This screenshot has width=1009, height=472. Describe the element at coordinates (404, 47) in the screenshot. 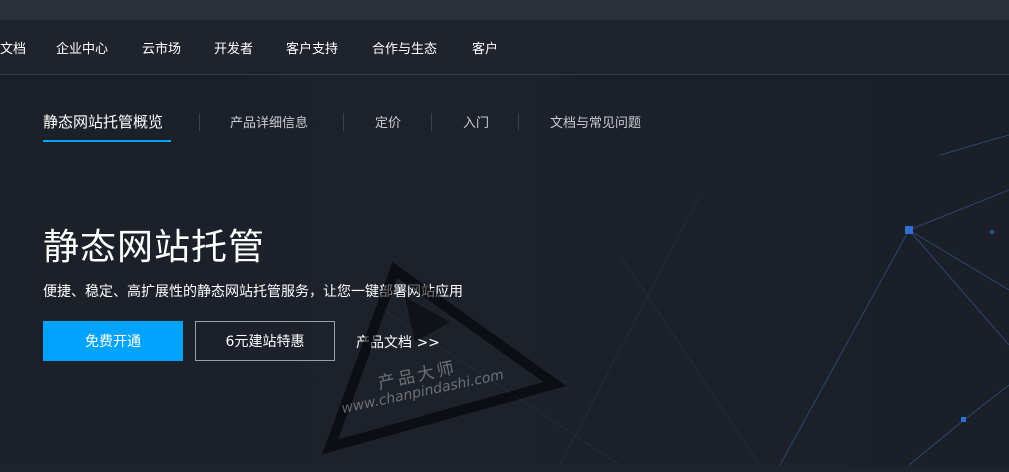

I see `nav-item-partners: 合作与生态` at that location.